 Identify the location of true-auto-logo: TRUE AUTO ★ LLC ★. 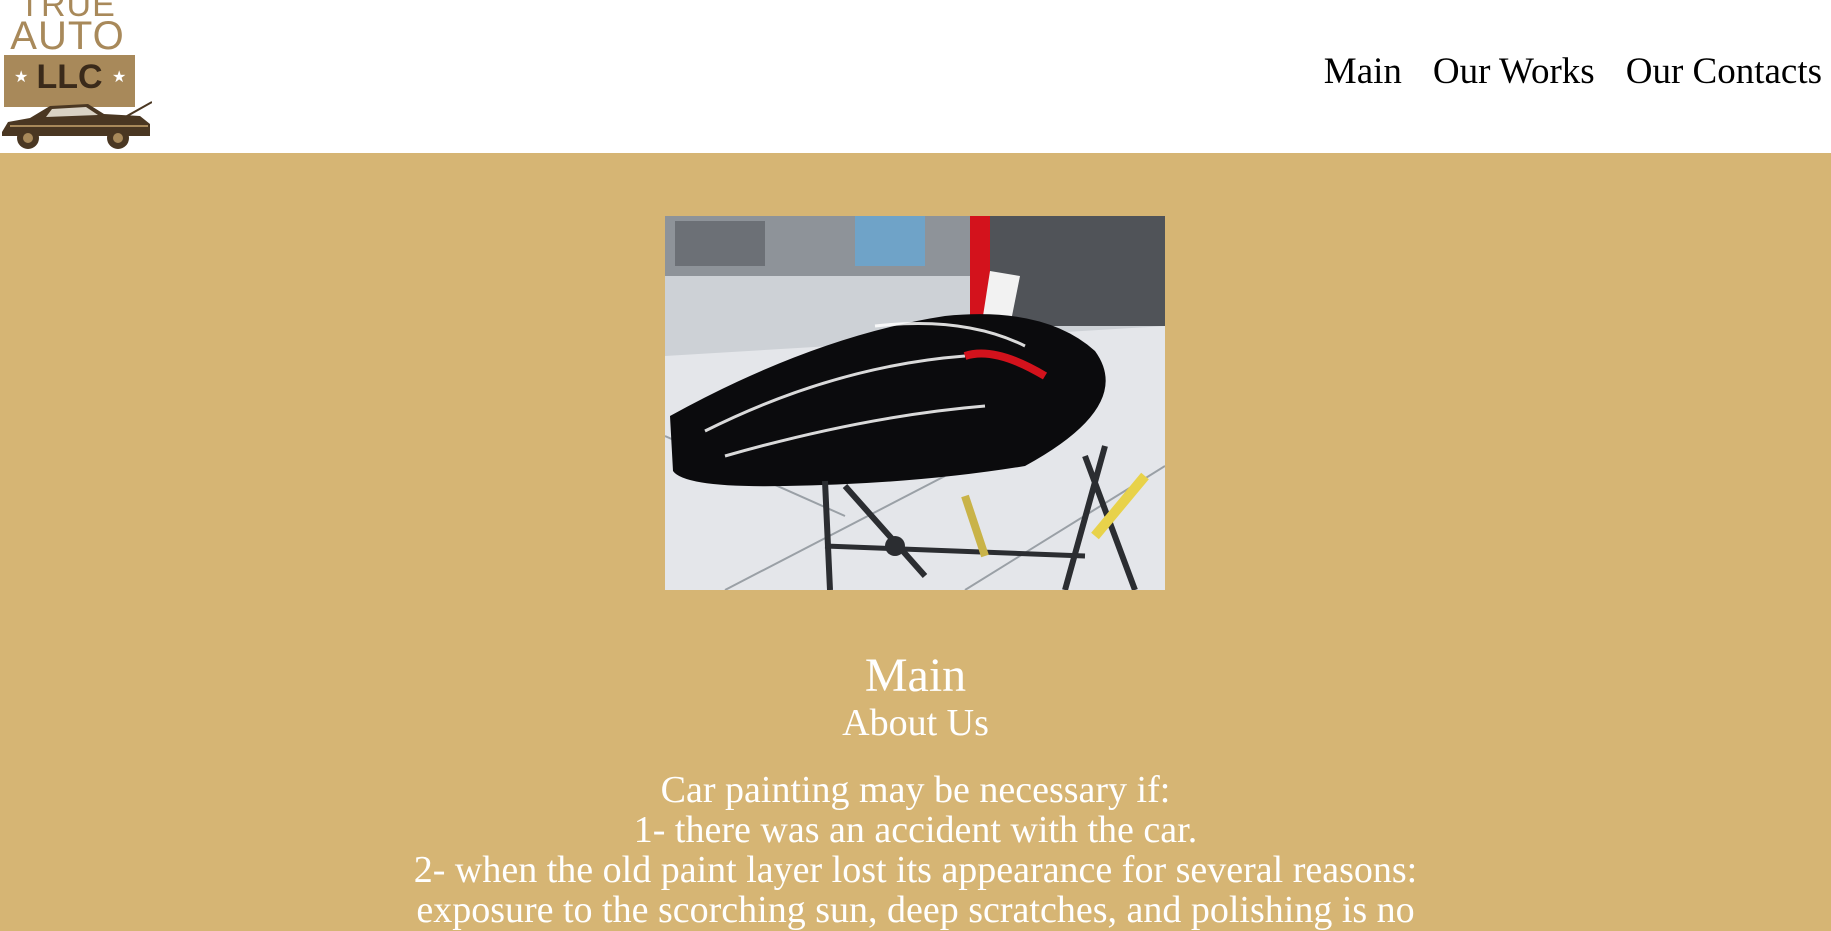
(76, 76).